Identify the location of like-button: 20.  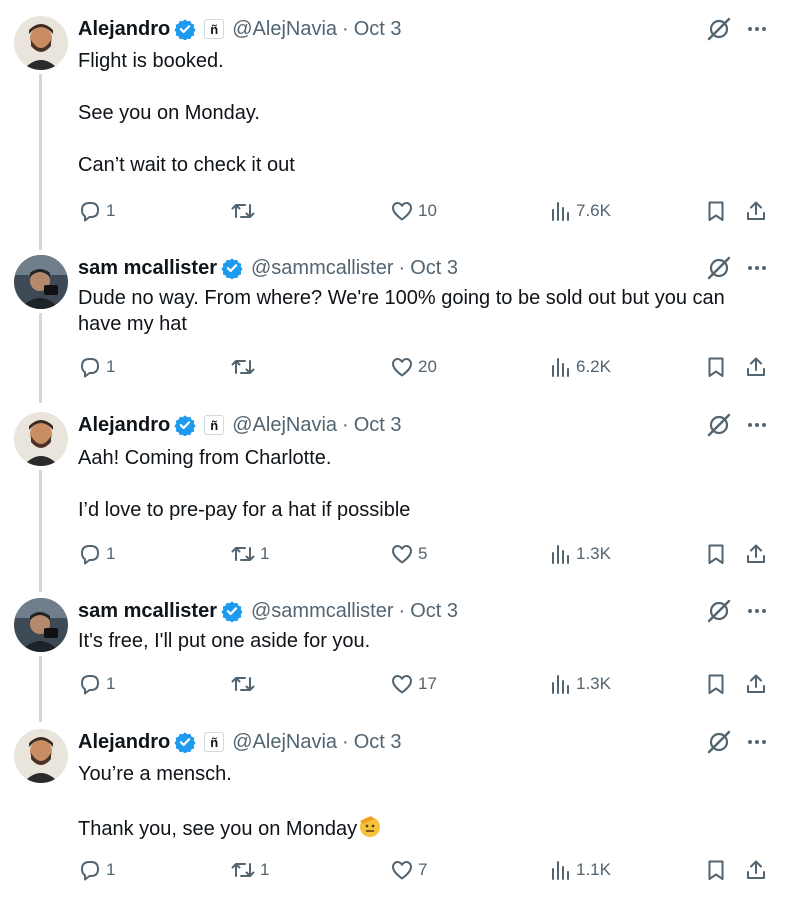
(413, 367).